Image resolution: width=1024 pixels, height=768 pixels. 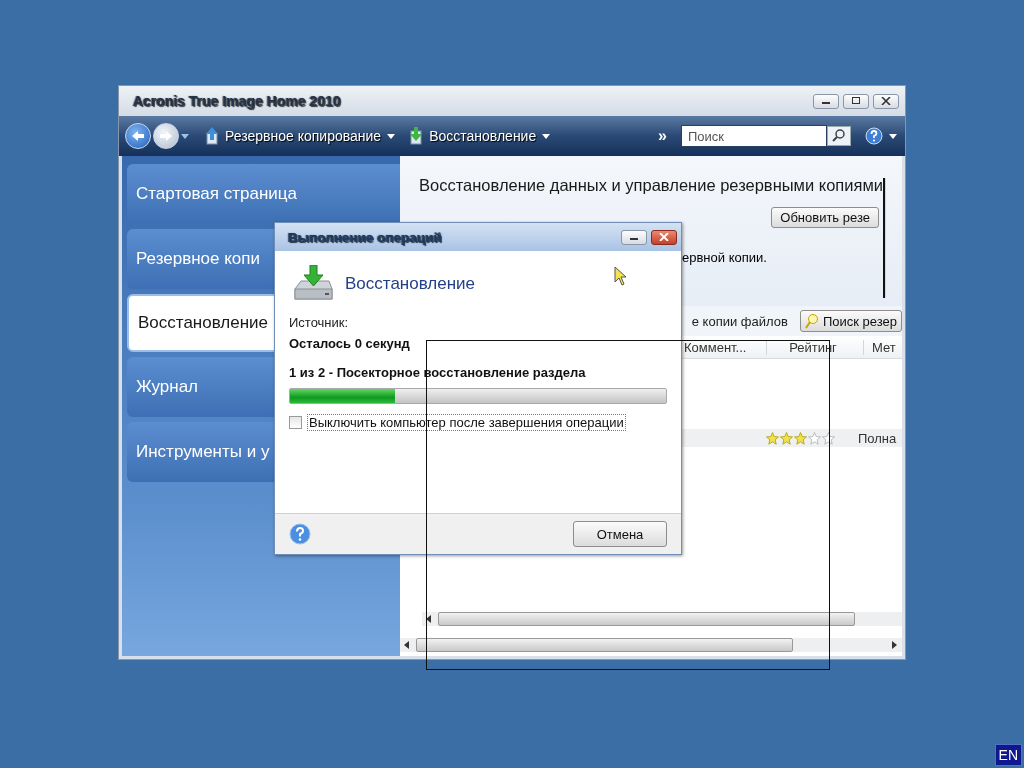 What do you see at coordinates (724, 257) in the screenshot?
I see `description-text: ервной копии.` at bounding box center [724, 257].